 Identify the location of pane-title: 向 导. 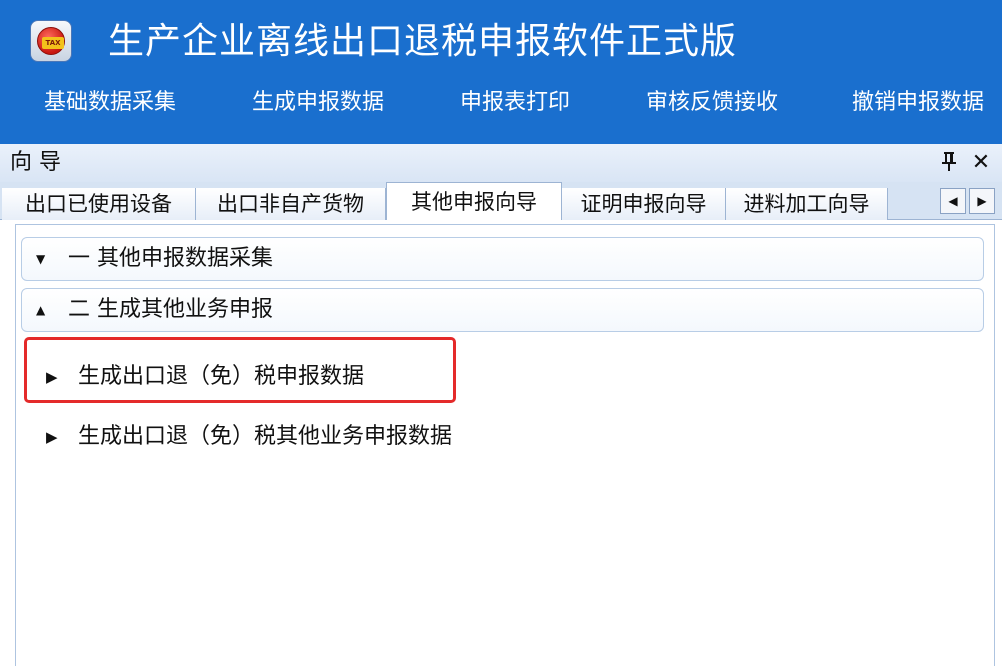
(35, 162).